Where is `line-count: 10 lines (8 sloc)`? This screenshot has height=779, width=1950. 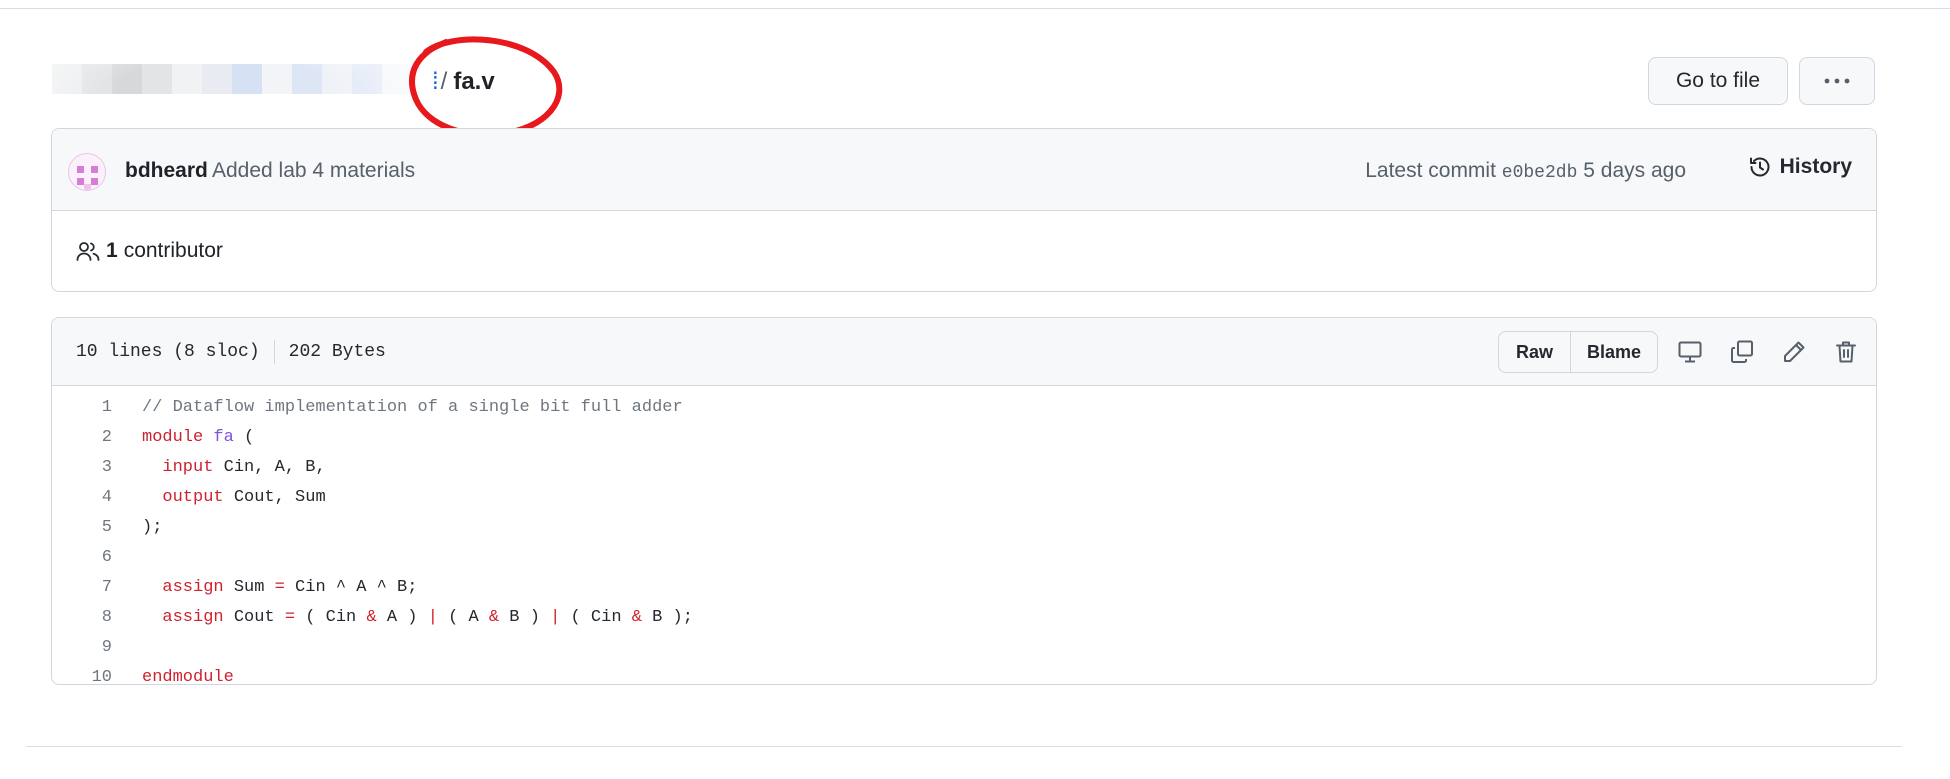 line-count: 10 lines (8 sloc) is located at coordinates (168, 352).